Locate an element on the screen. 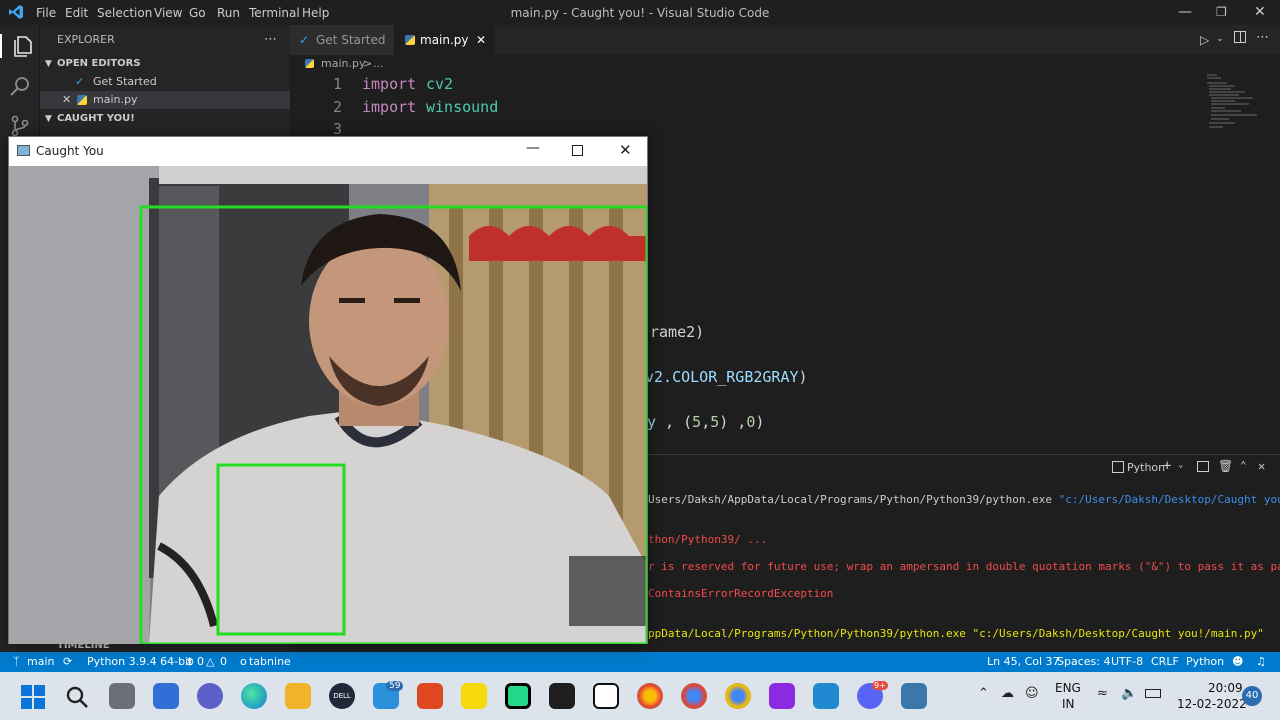 The width and height of the screenshot is (1280, 720). close-panel-icon: ✕ is located at coordinates (1261, 466).